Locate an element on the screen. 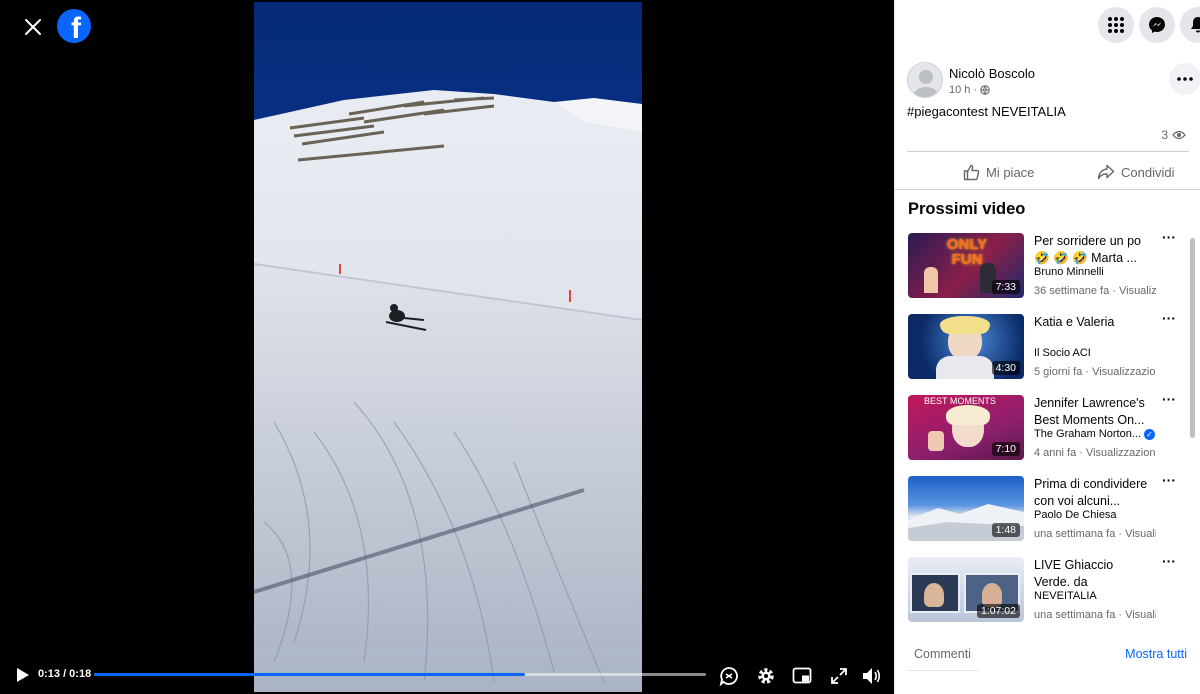 Image resolution: width=1200 pixels, height=694 pixels. notifications-button is located at coordinates (1190, 25).